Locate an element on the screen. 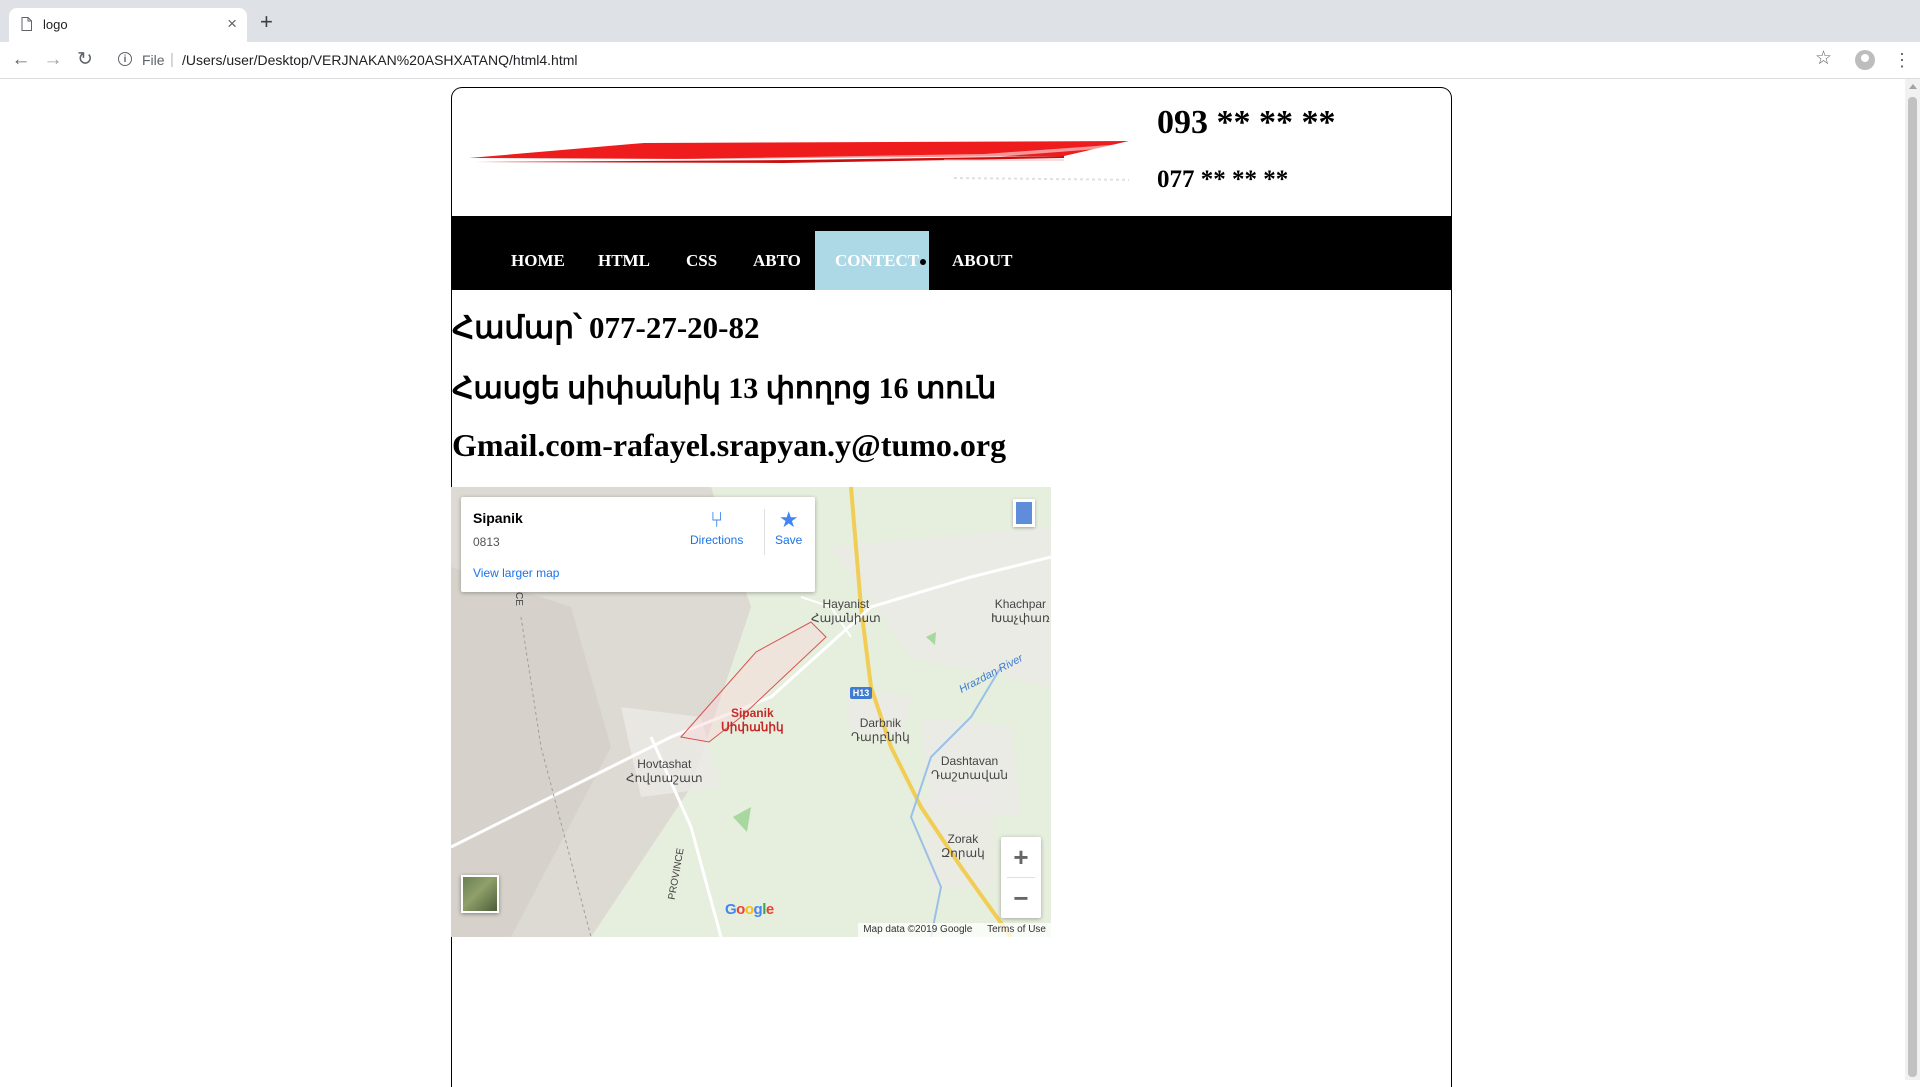 The height and width of the screenshot is (1087, 1920). place-postal-code: 0813 is located at coordinates (486, 542).